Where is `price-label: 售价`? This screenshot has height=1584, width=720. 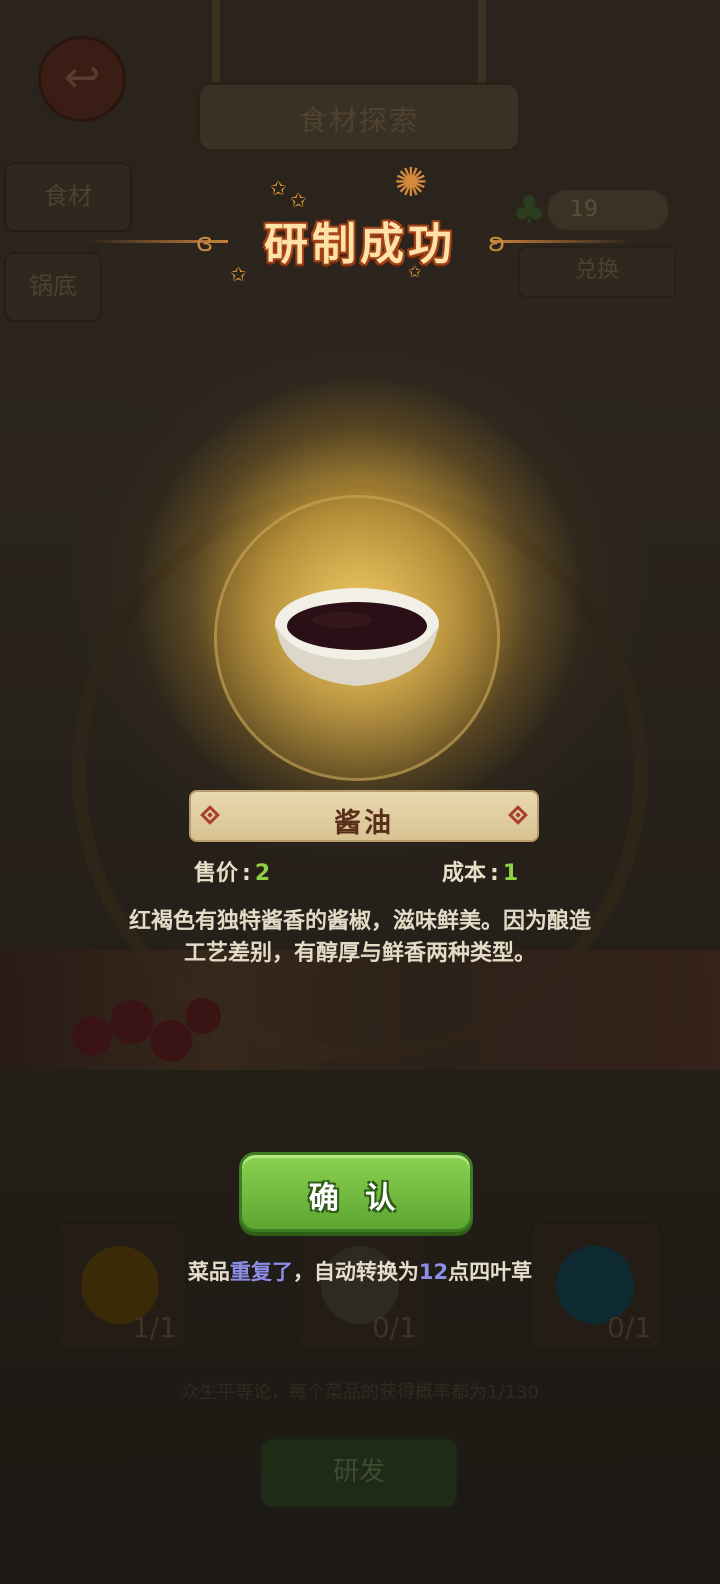
price-label: 售价 is located at coordinates (216, 873).